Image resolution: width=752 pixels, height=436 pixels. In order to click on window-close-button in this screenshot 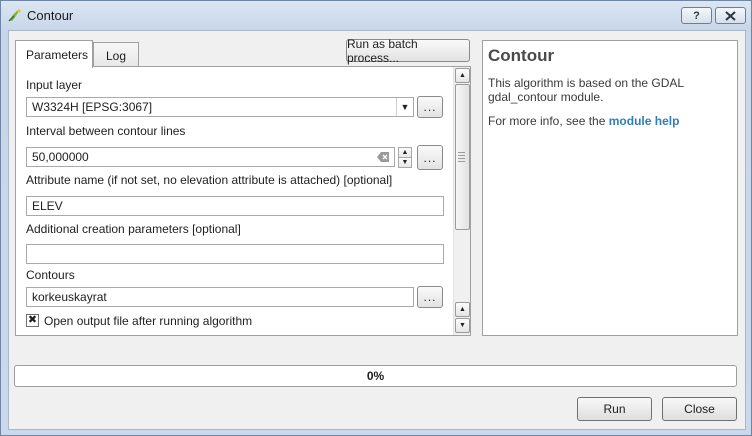, I will do `click(730, 15)`.